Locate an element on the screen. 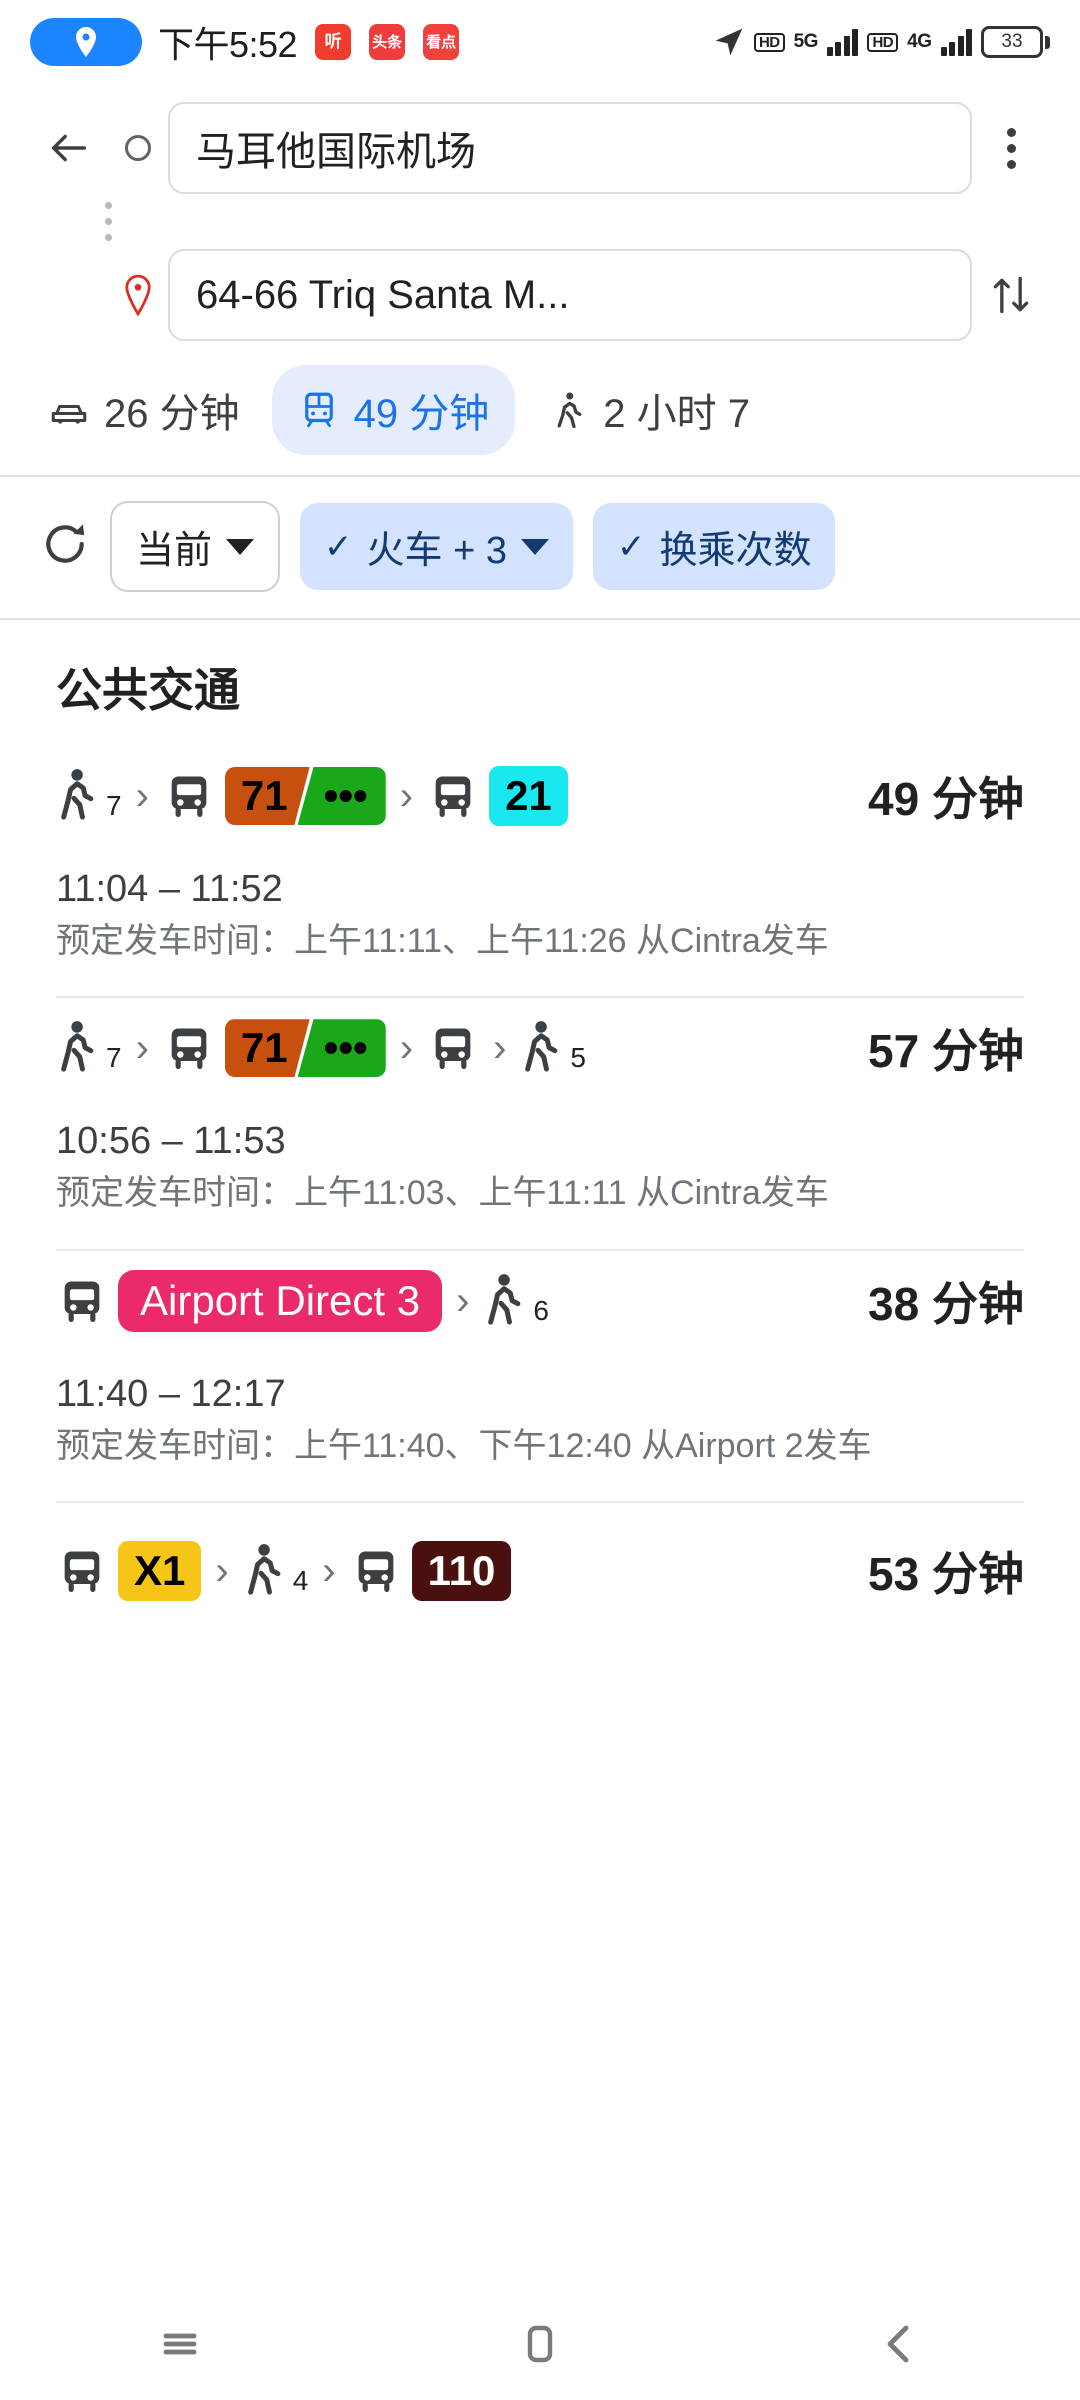 The image size is (1080, 2400). transit-leg: 71 ••• is located at coordinates (274, 1048).